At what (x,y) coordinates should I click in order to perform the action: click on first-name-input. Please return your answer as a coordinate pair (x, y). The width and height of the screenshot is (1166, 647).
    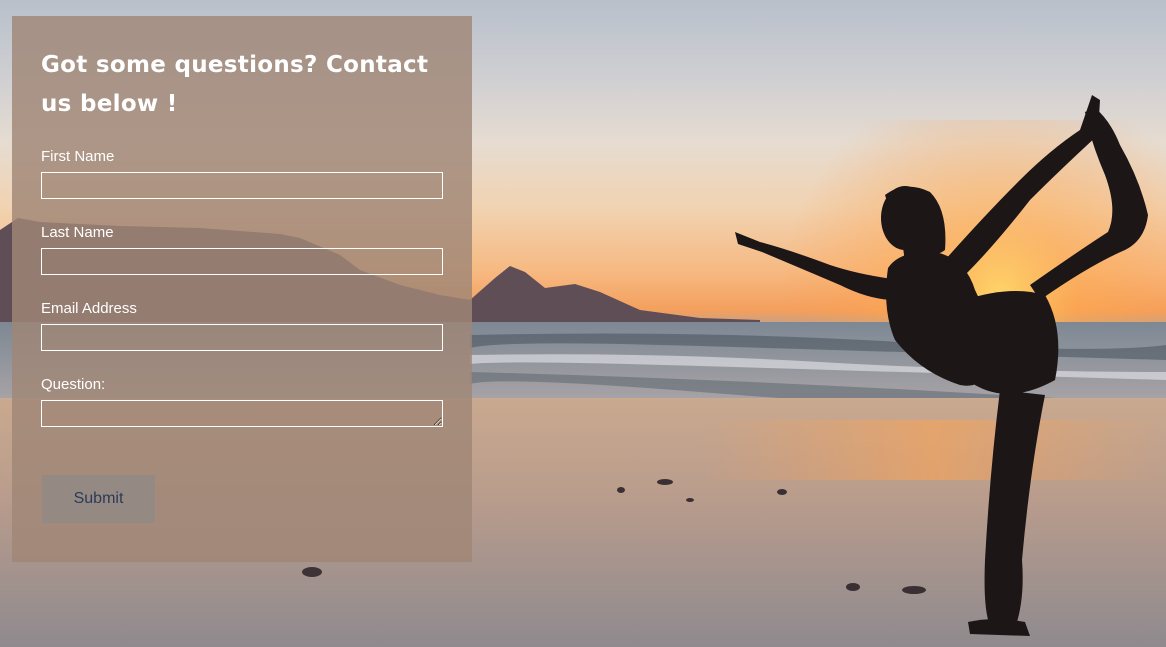
    Looking at the image, I should click on (242, 185).